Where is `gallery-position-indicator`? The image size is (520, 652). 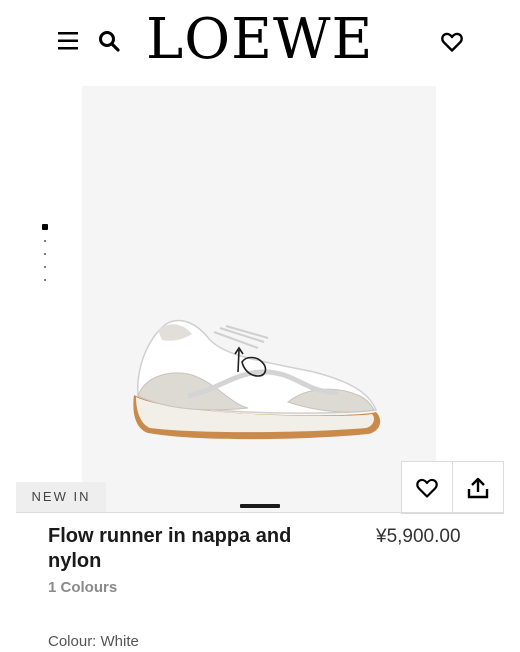 gallery-position-indicator is located at coordinates (260, 506).